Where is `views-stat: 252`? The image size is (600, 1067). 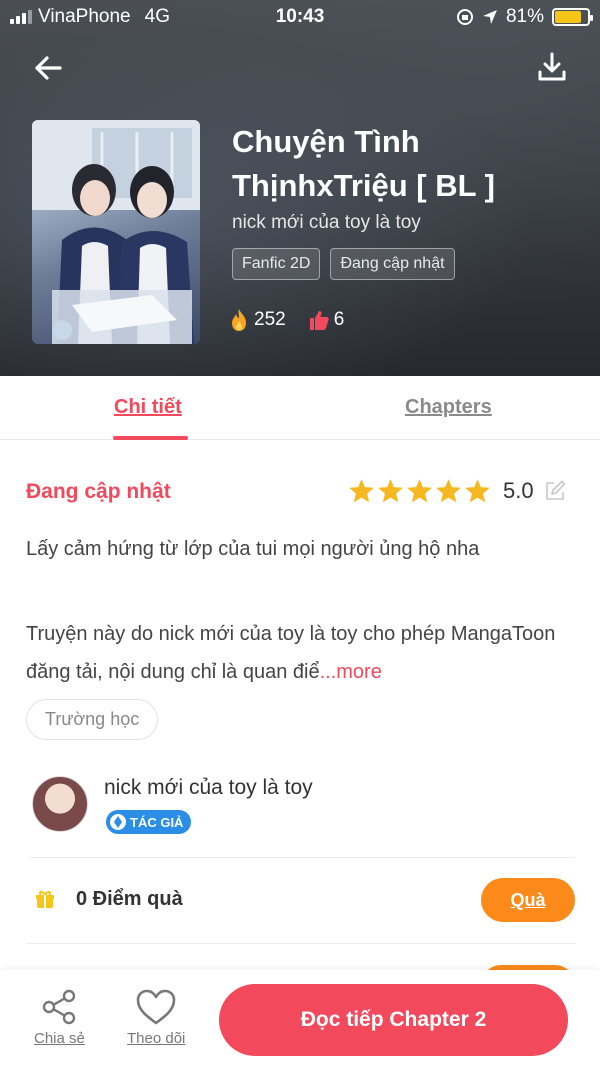
views-stat: 252 is located at coordinates (257, 320).